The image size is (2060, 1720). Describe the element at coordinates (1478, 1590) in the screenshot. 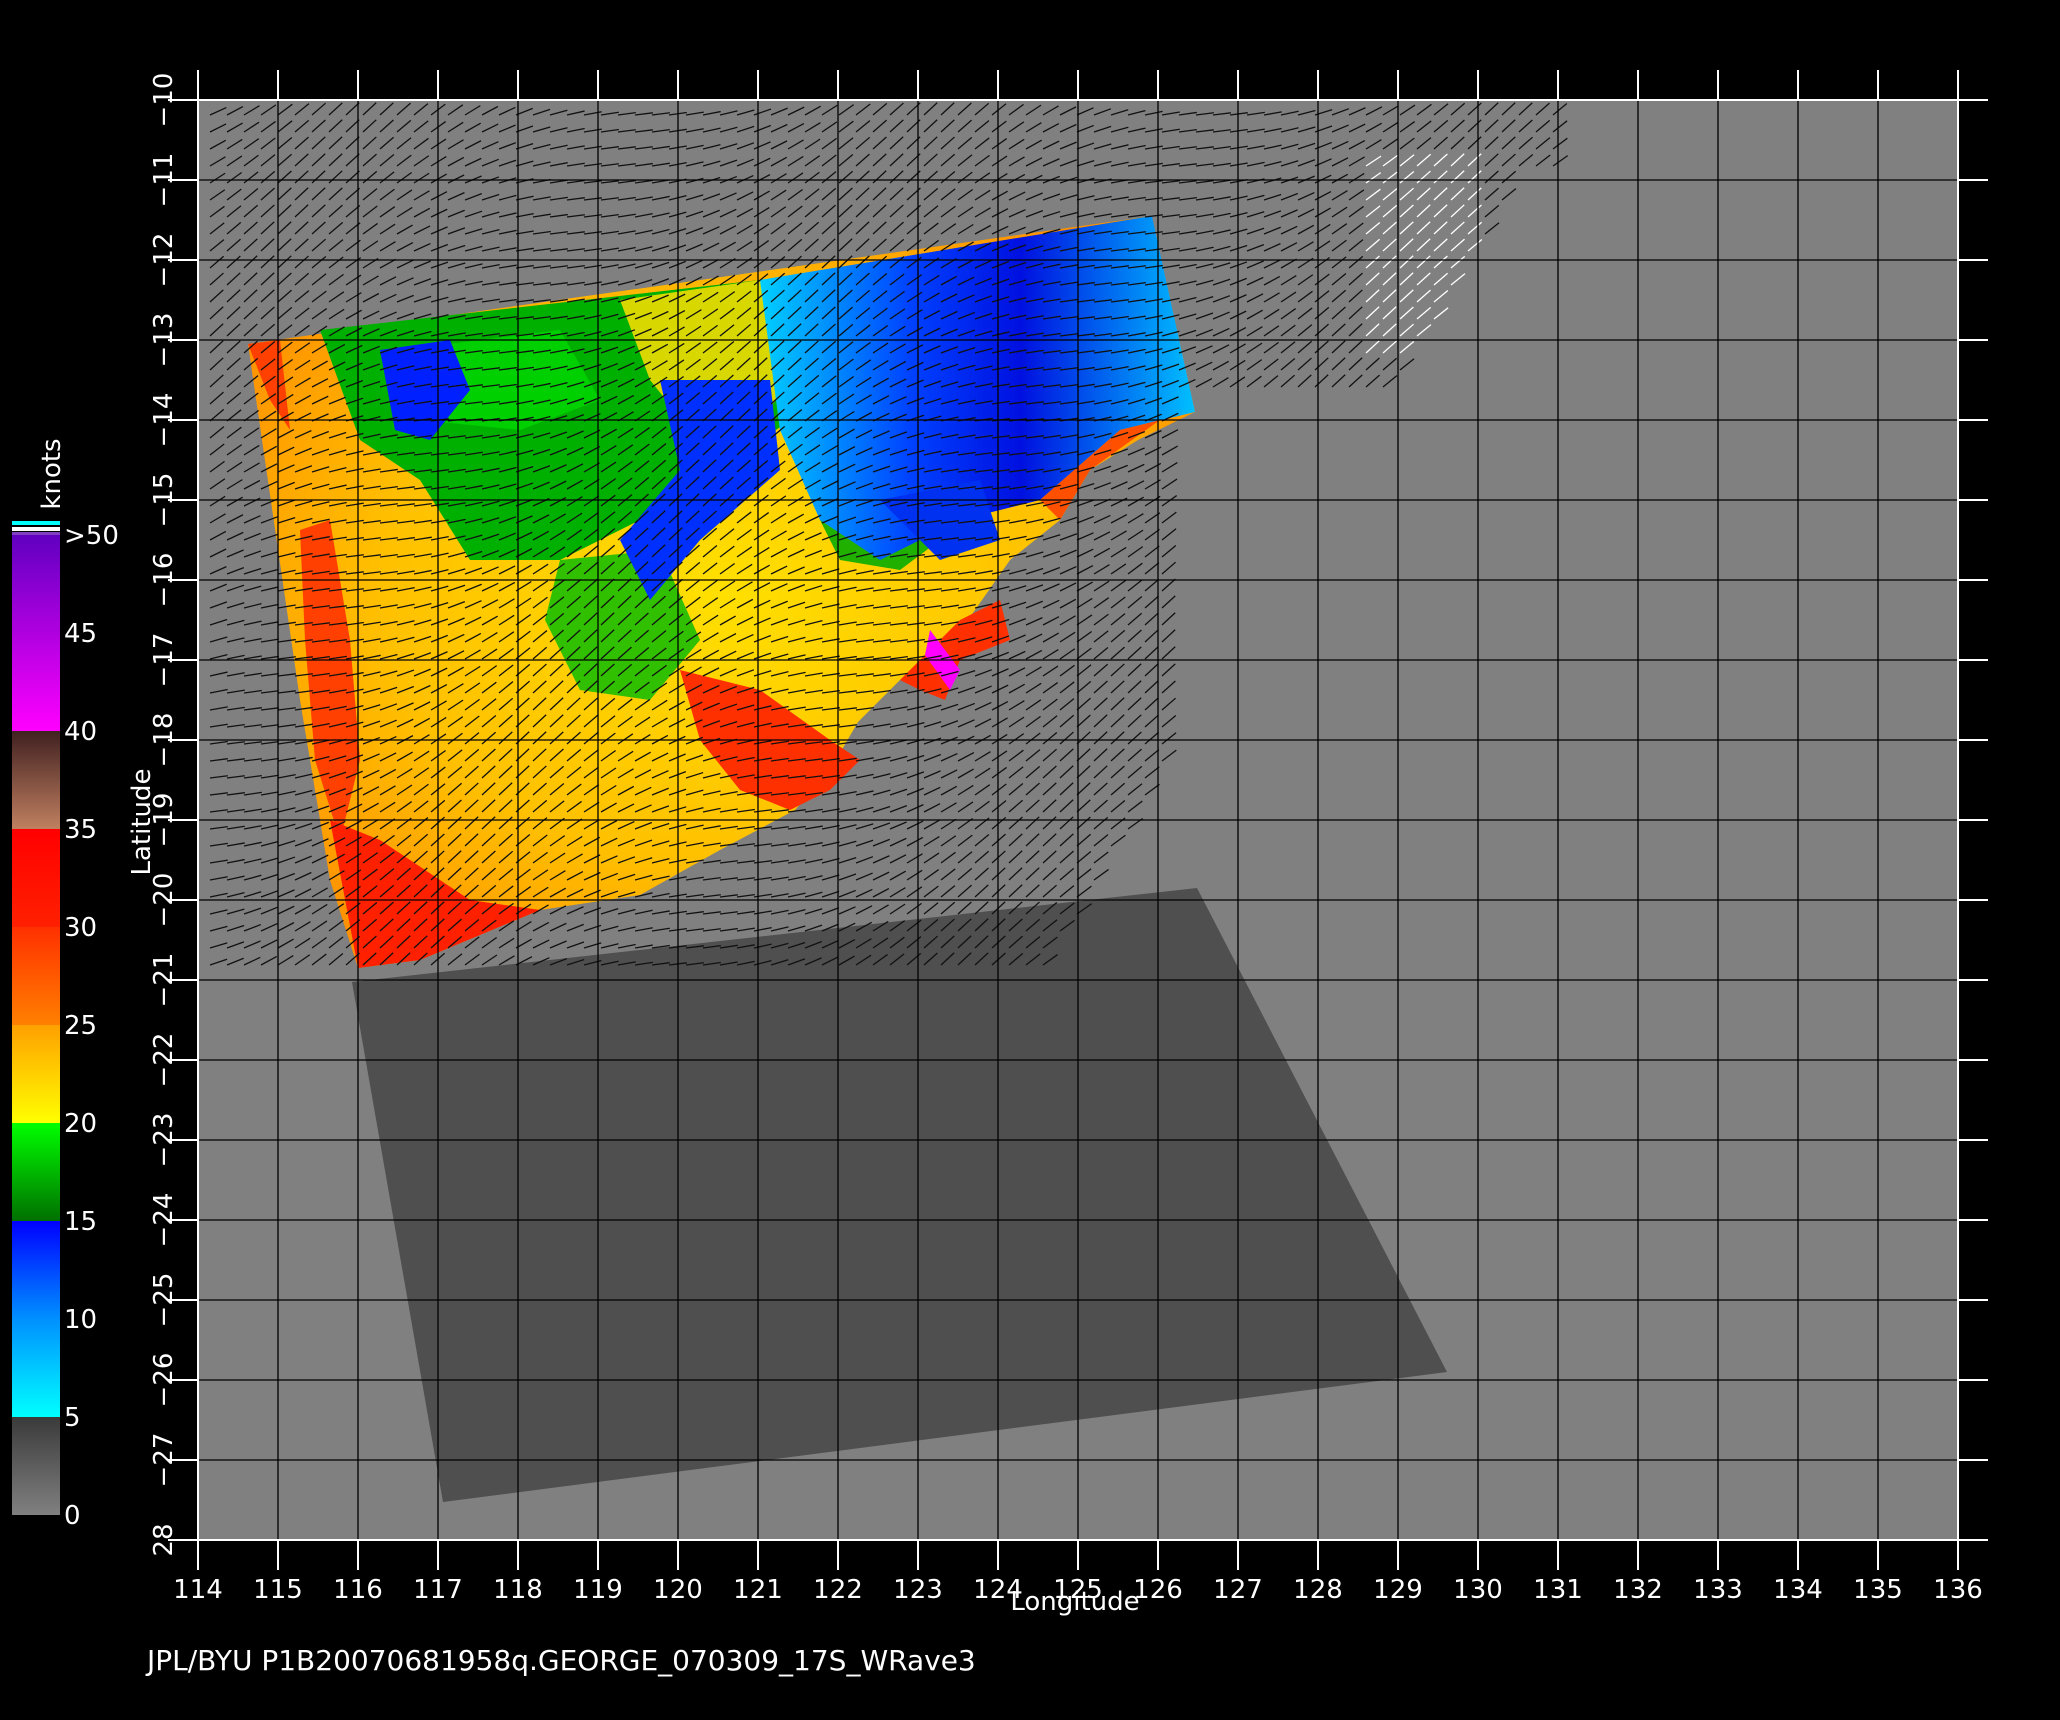

I see `lon-tick-label: 130` at that location.